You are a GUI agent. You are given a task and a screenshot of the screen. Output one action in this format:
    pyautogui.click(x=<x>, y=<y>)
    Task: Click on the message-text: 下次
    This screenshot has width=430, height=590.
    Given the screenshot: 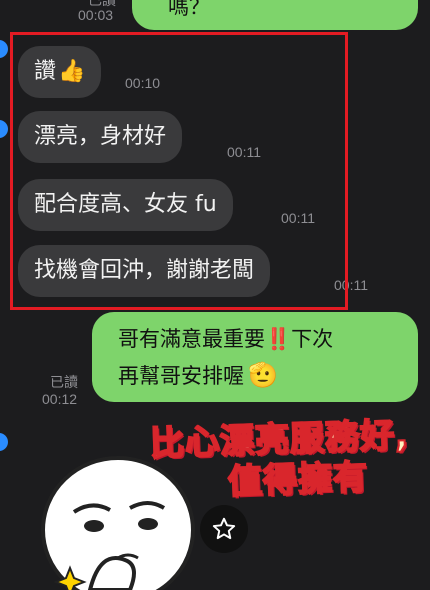 What is the action you would take?
    pyautogui.click(x=312, y=339)
    